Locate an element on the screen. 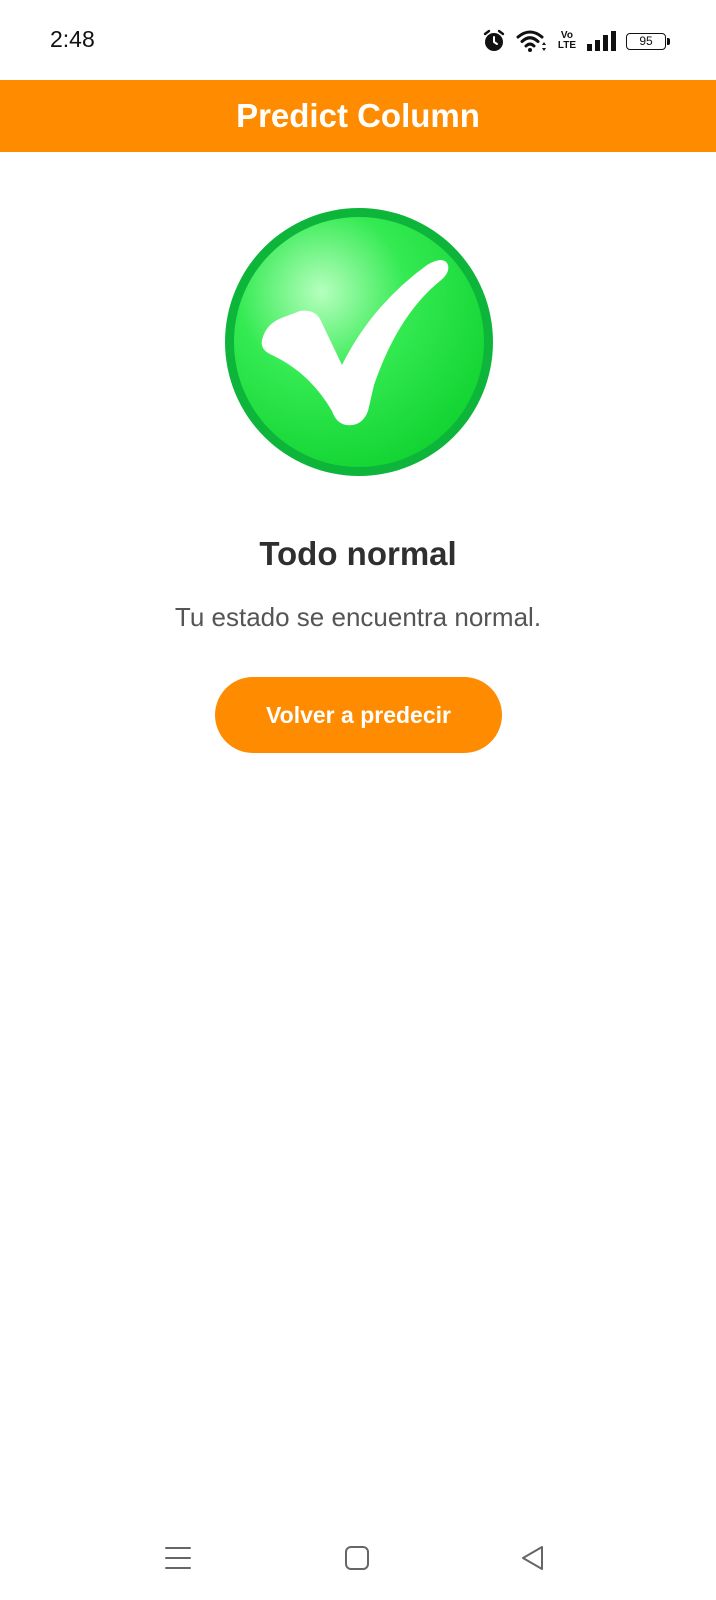 The width and height of the screenshot is (716, 1600). alarm-icon is located at coordinates (494, 41).